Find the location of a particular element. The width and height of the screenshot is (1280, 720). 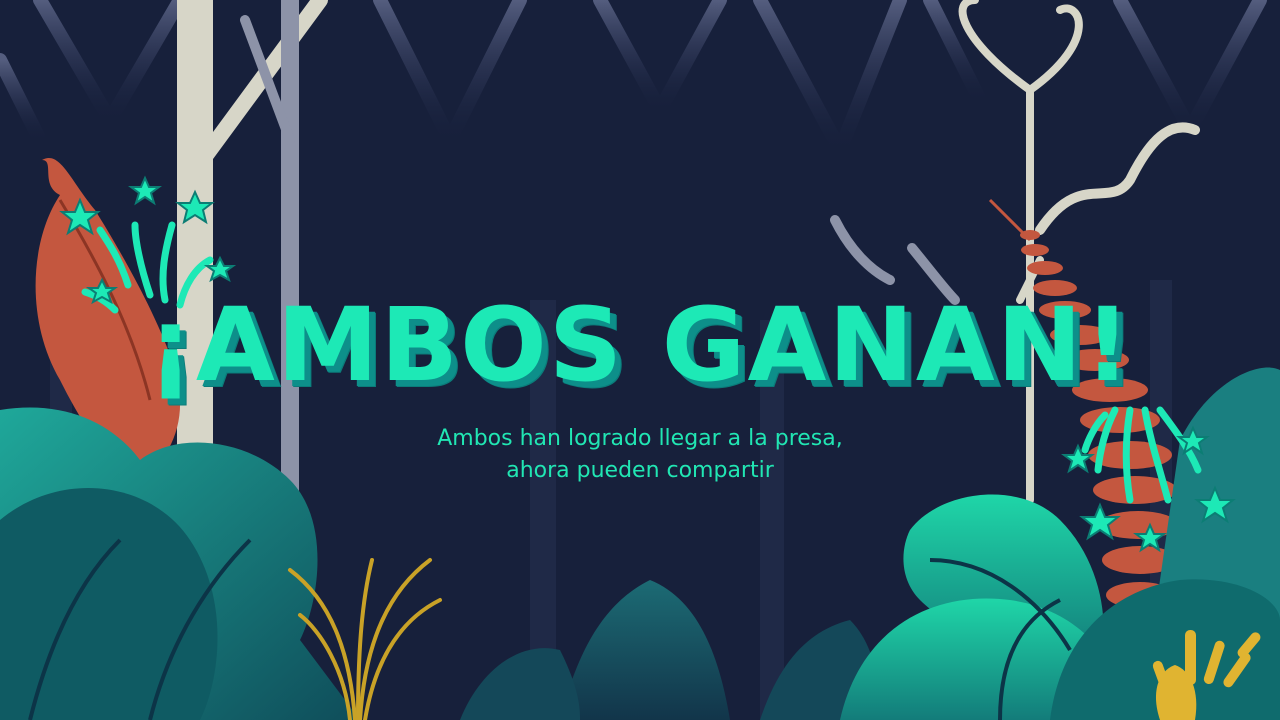

title-container: ¡AMBOS GANAN! is located at coordinates (640, 346).